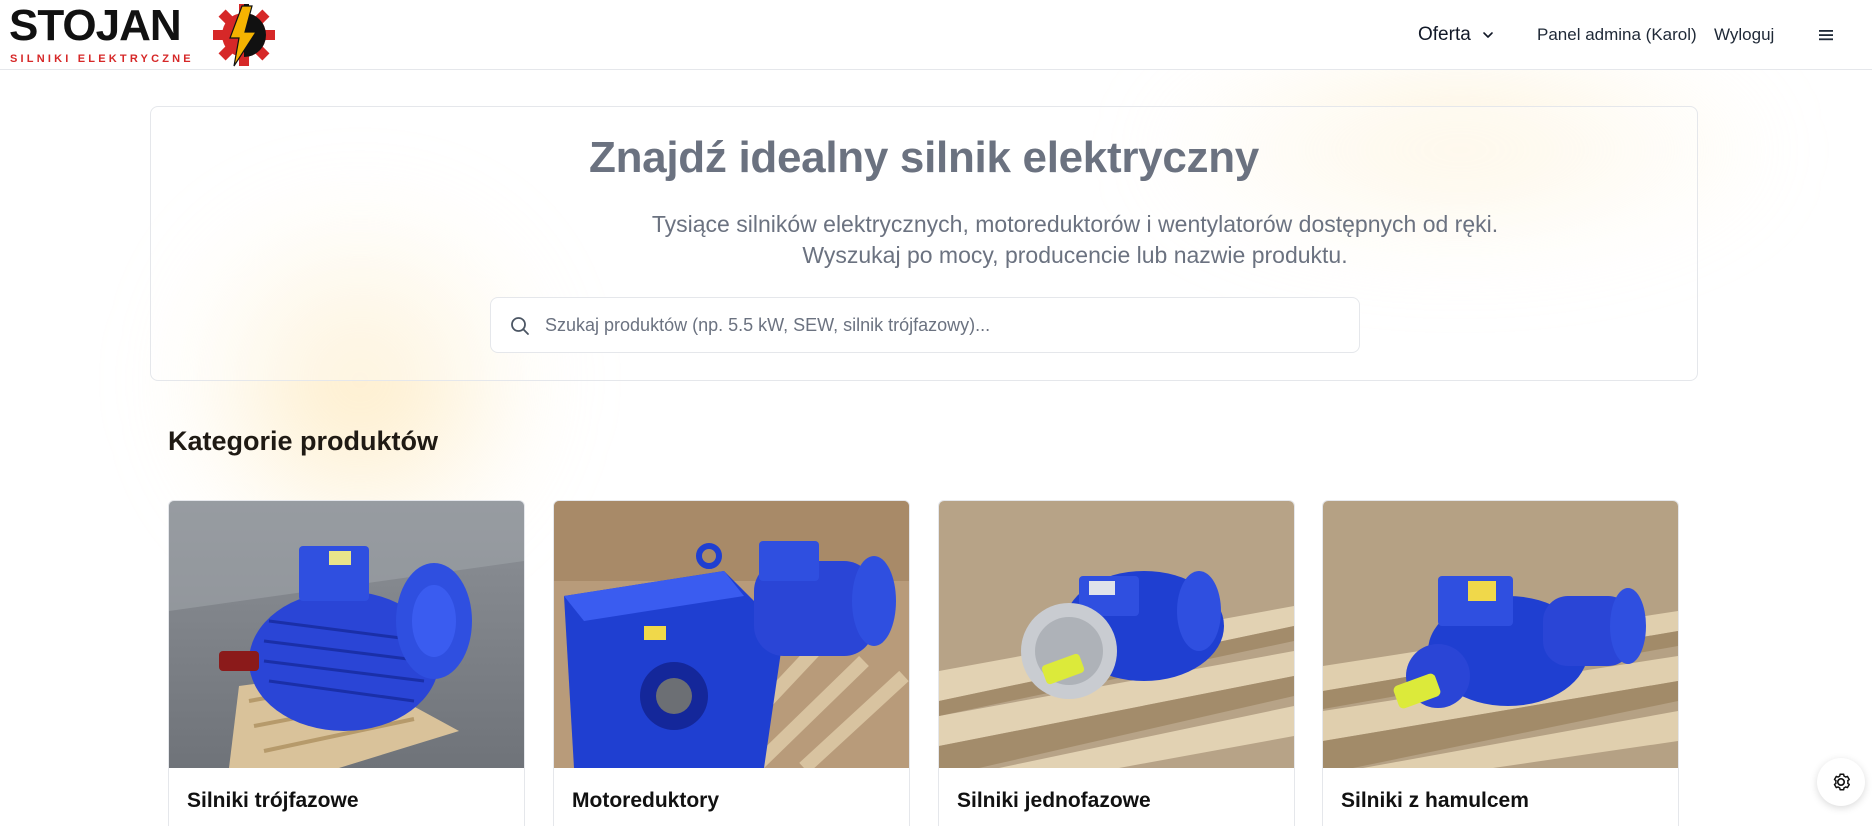  What do you see at coordinates (303, 441) in the screenshot?
I see `categories-heading: Kategorie produktów` at bounding box center [303, 441].